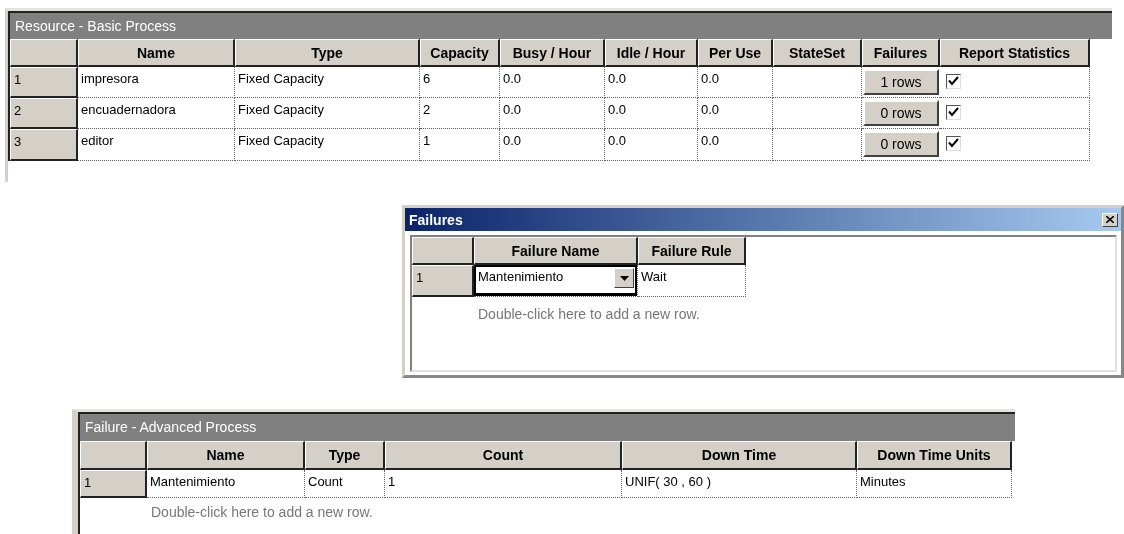 The width and height of the screenshot is (1124, 534). Describe the element at coordinates (934, 455) in the screenshot. I see `column-header: Down Time Units` at that location.